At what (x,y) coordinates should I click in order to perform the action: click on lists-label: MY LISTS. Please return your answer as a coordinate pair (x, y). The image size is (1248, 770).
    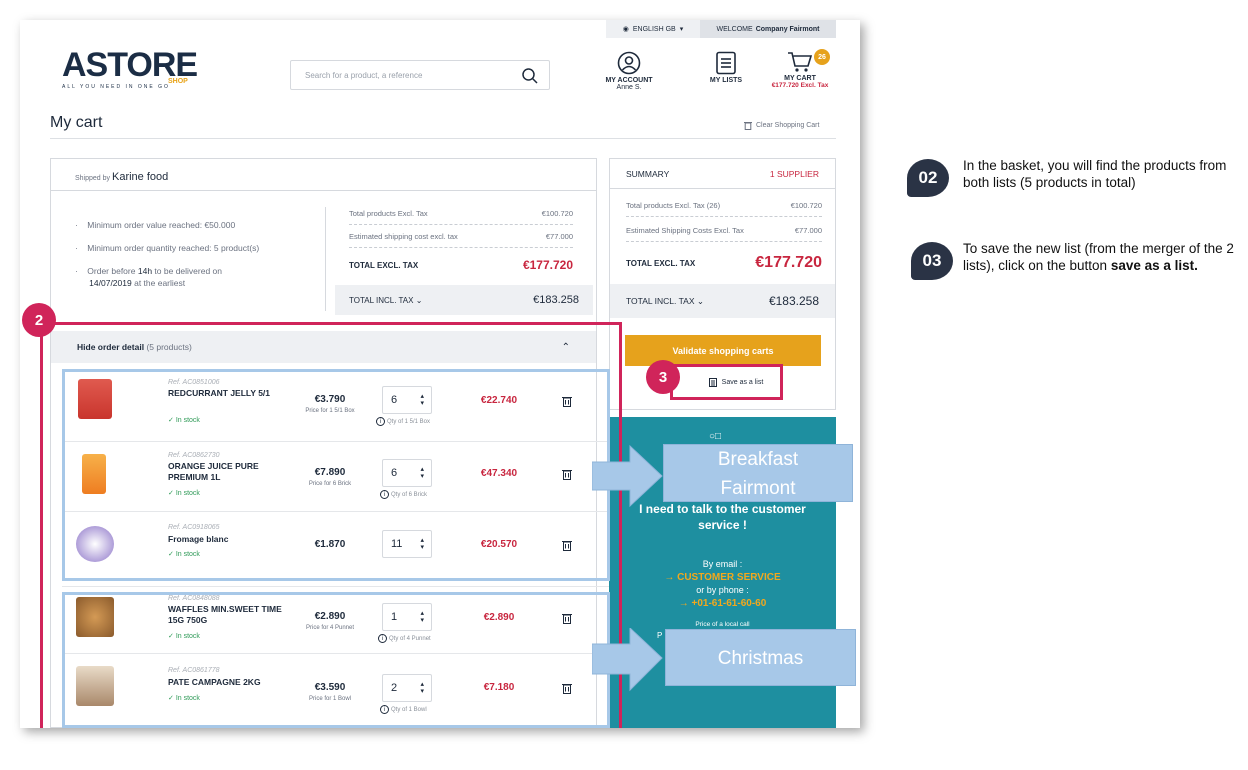
    Looking at the image, I should click on (726, 80).